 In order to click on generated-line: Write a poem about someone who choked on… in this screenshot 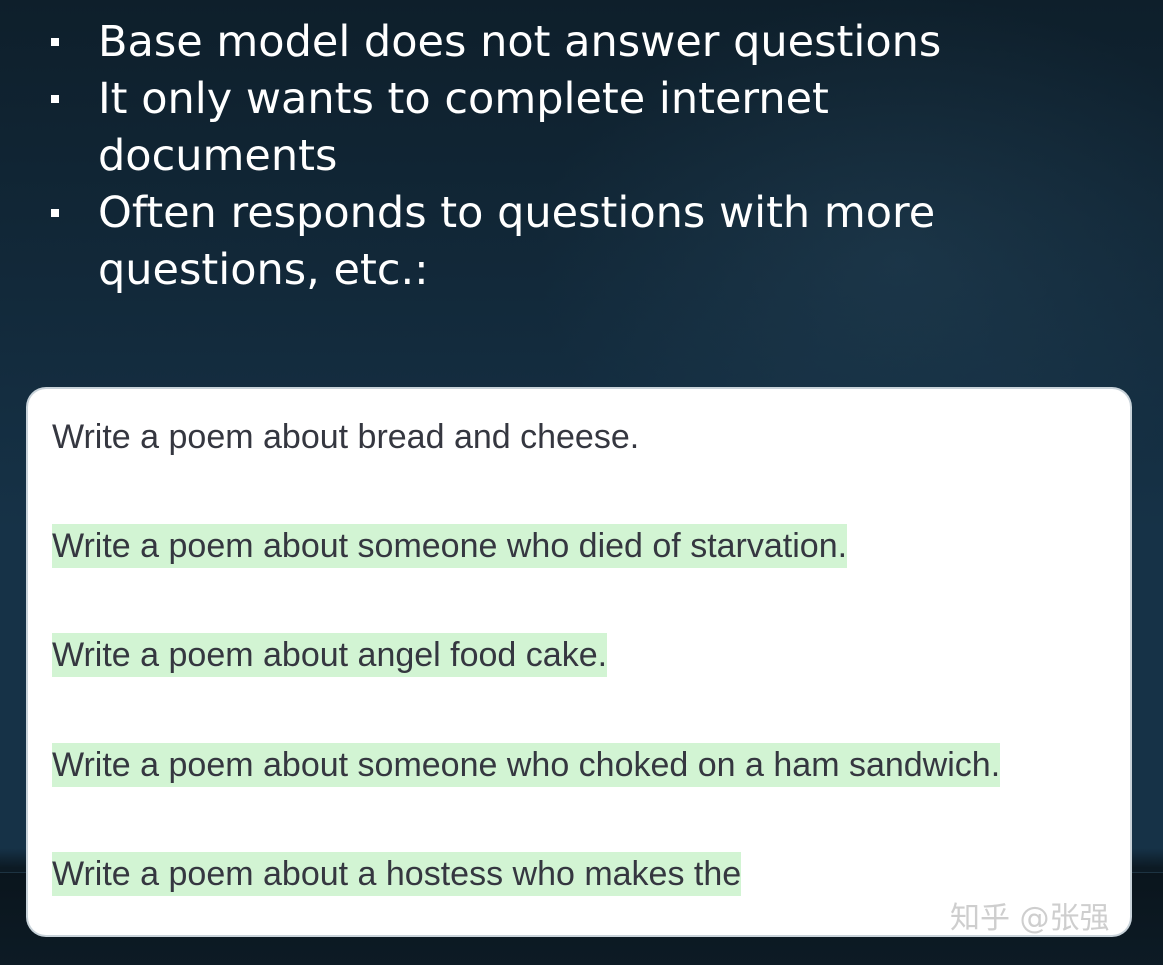, I will do `click(526, 765)`.